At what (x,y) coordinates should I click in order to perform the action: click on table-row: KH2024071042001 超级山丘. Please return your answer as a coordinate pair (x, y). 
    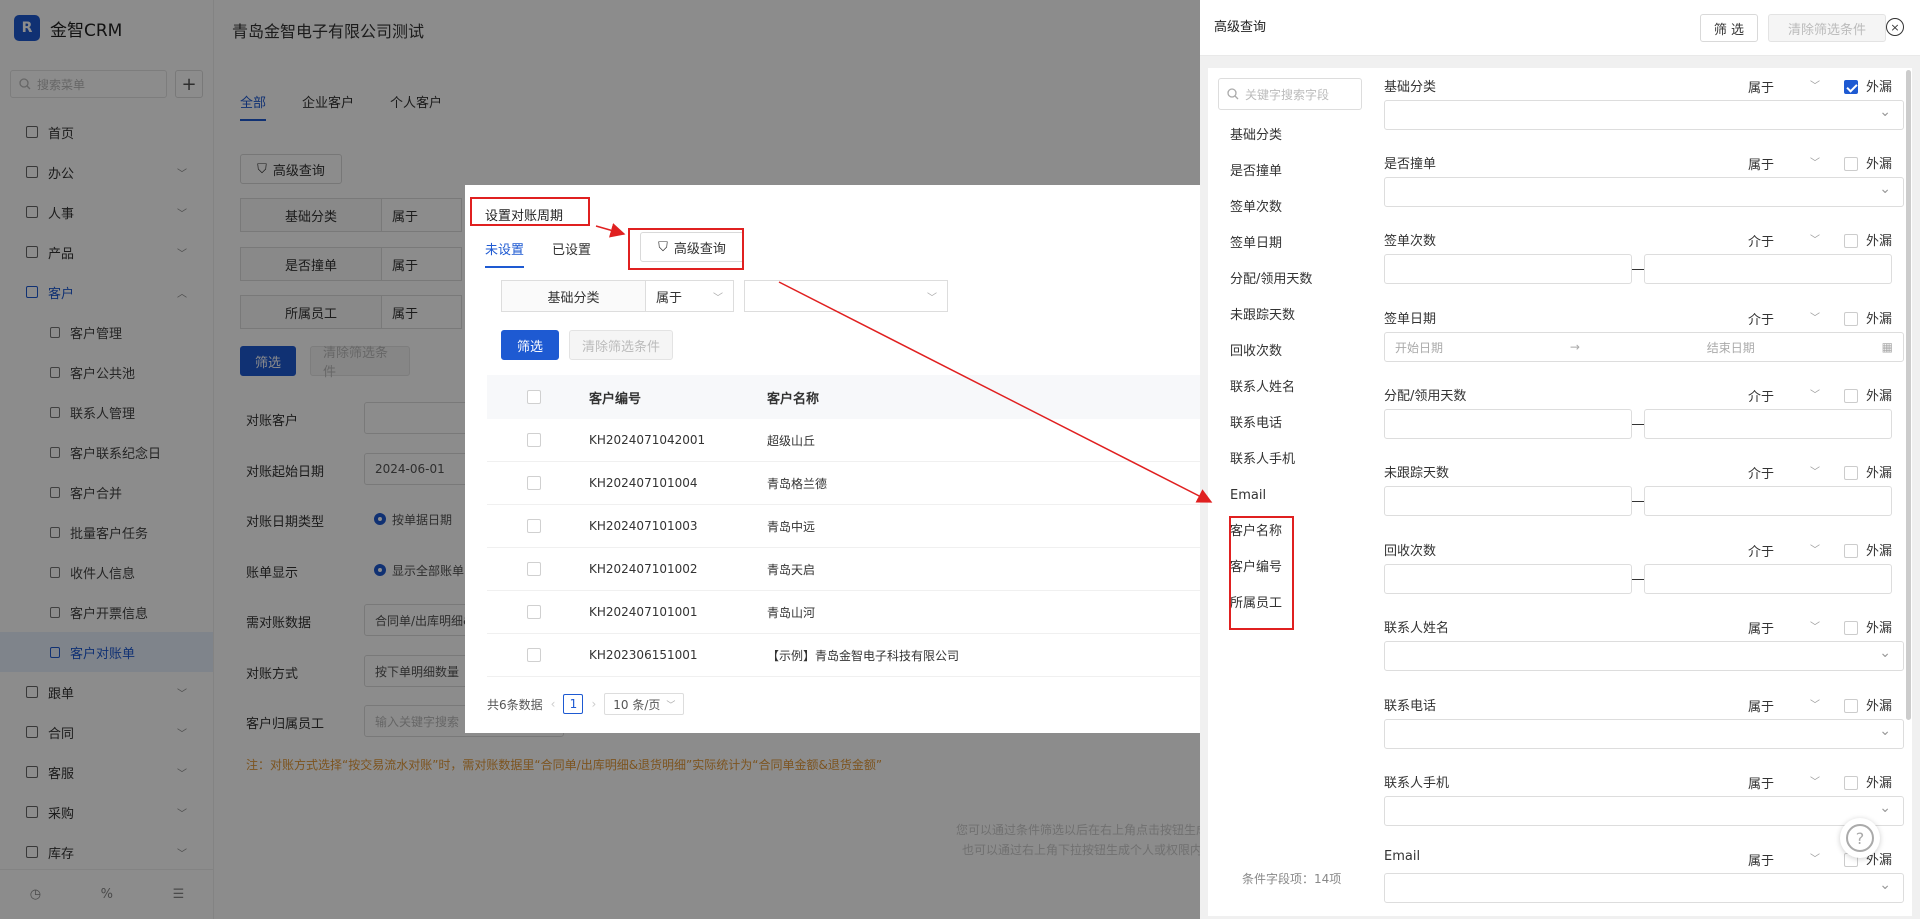
    Looking at the image, I should click on (843, 440).